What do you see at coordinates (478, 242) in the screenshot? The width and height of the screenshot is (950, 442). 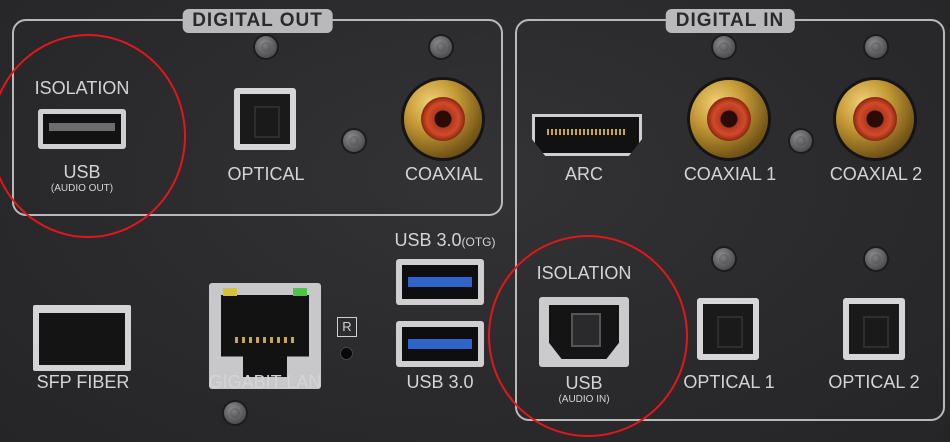 I see `otg-suffix: (OTG)` at bounding box center [478, 242].